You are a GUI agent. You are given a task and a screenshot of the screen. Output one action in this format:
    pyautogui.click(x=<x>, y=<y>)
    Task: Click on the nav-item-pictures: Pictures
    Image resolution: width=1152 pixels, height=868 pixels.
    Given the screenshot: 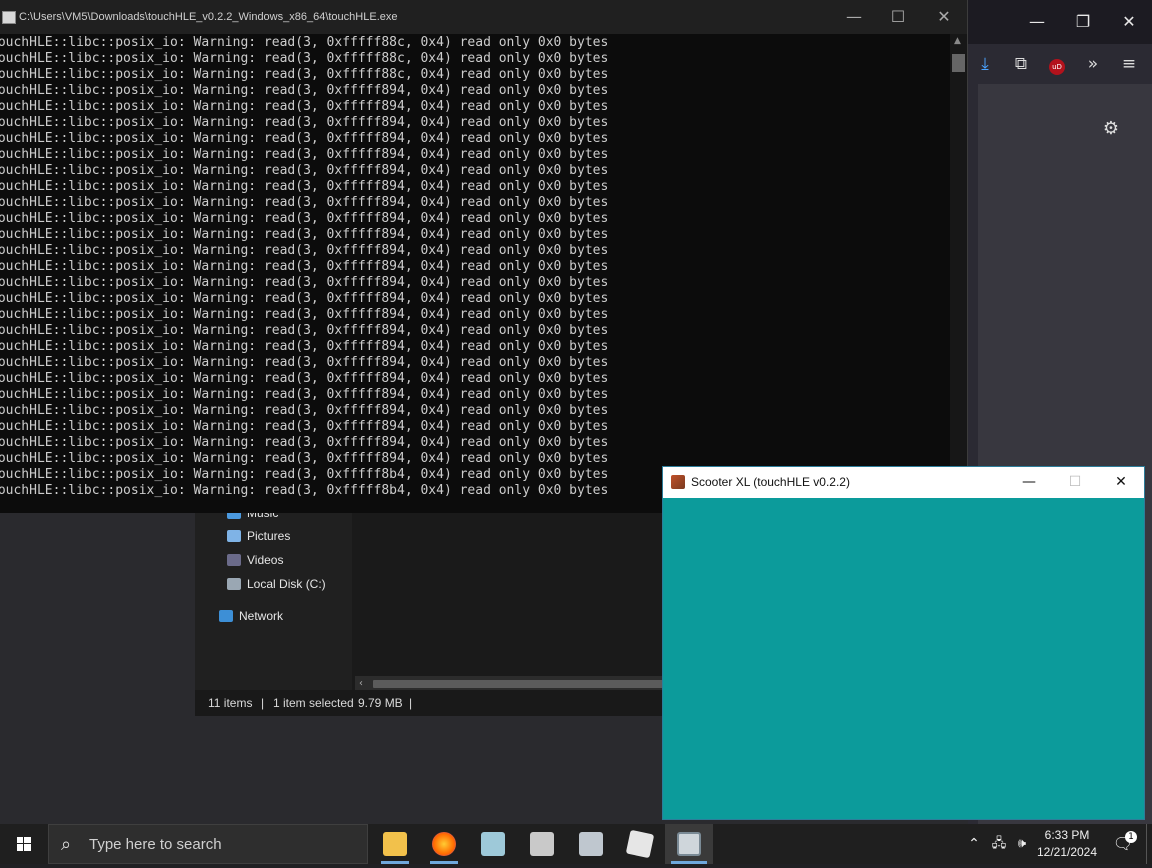 What is the action you would take?
    pyautogui.click(x=273, y=536)
    